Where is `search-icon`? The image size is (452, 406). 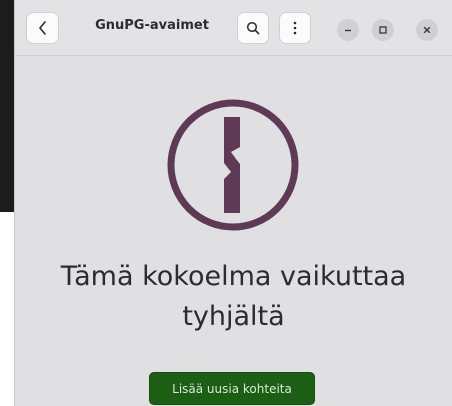
search-icon is located at coordinates (253, 28).